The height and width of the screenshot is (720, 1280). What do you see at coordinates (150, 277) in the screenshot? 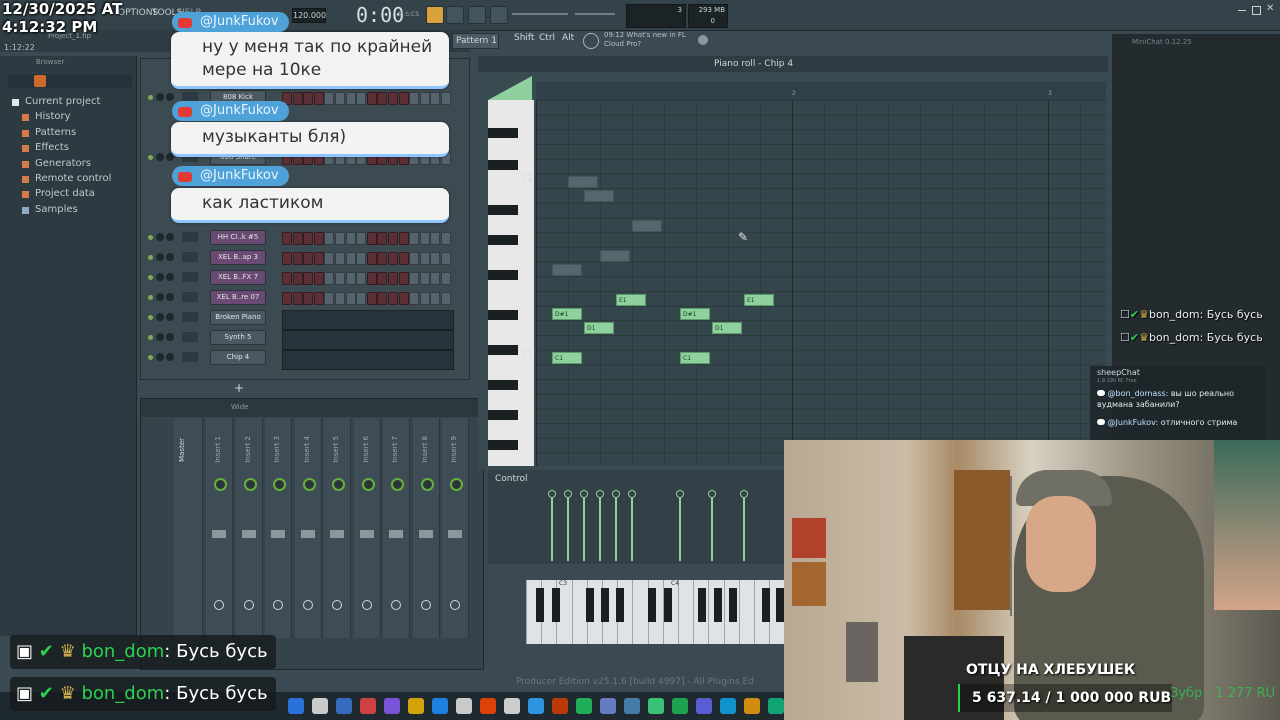
I see `channel-led` at bounding box center [150, 277].